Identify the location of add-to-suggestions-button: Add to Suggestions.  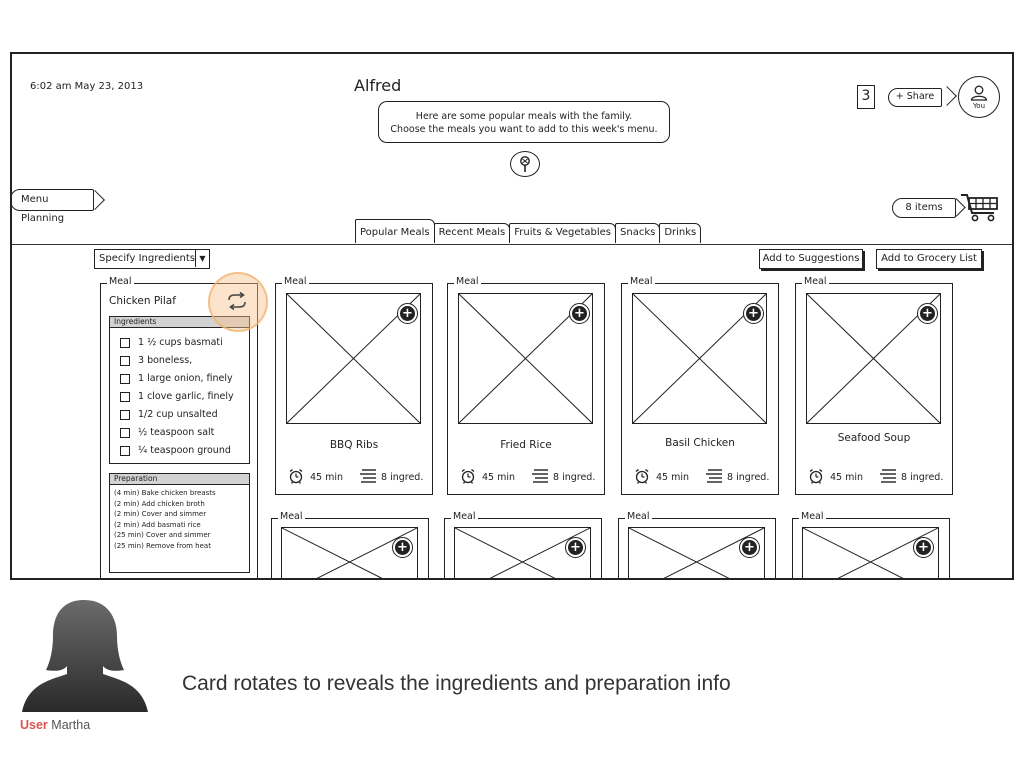
(811, 259).